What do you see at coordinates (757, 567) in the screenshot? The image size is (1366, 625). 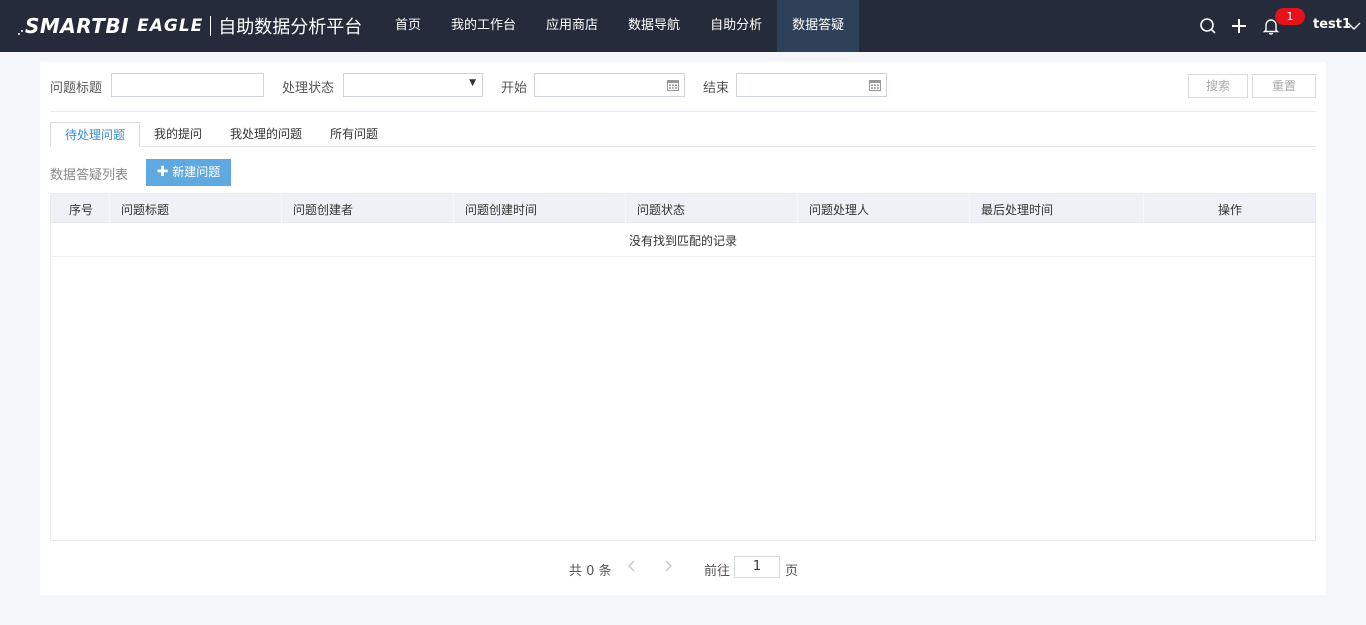 I see `page-number-input: 1` at bounding box center [757, 567].